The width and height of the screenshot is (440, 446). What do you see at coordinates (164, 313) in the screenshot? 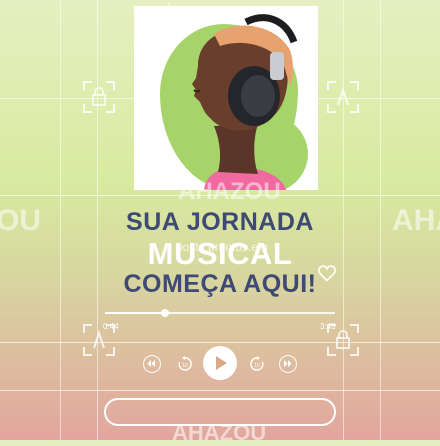
I see `progress-knob` at bounding box center [164, 313].